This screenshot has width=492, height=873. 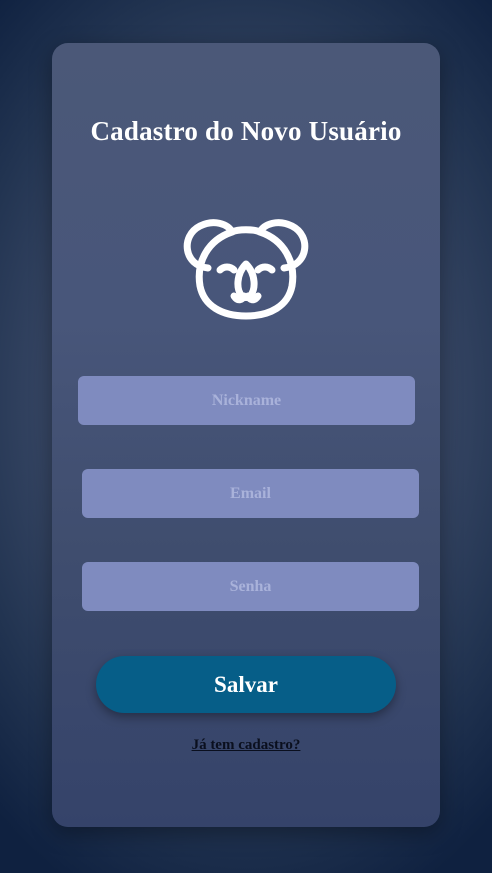 I want to click on koala-icon, so click(x=246, y=269).